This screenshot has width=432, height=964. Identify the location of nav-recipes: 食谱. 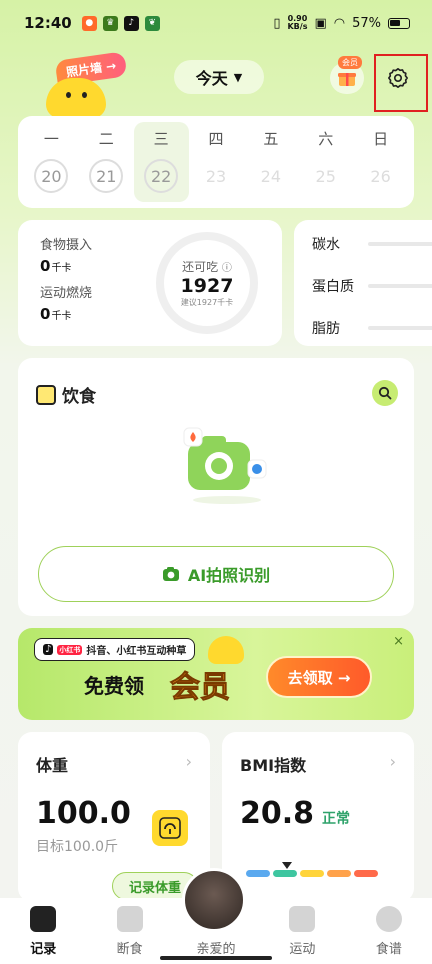
(389, 931).